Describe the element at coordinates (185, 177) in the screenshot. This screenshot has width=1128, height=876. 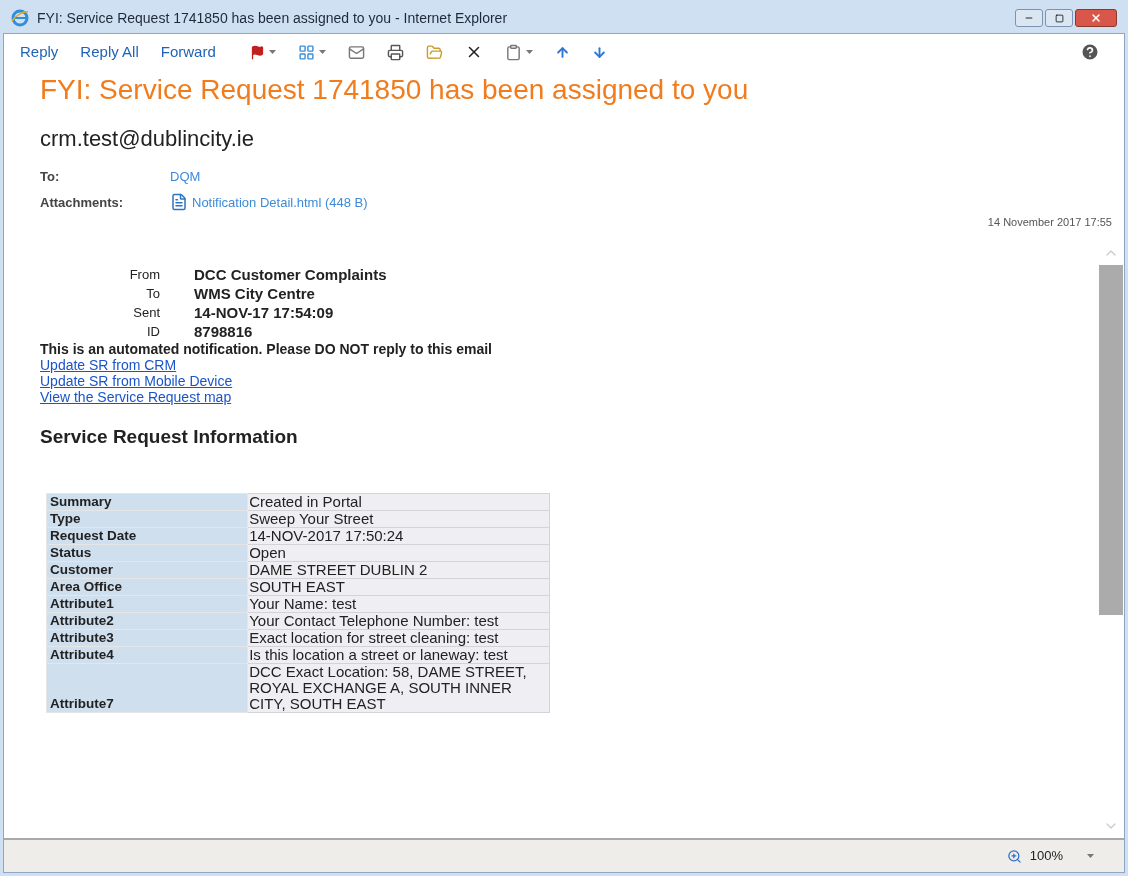
I see `recipient-link: DQM` at that location.